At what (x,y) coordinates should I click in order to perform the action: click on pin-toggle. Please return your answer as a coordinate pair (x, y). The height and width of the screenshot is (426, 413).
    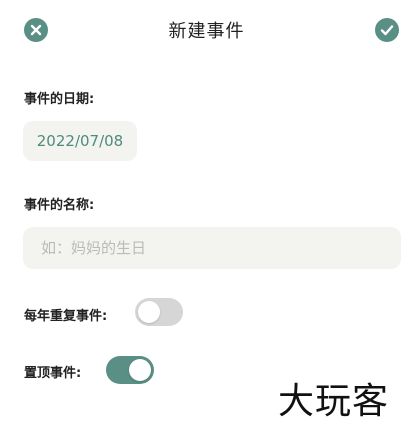
    Looking at the image, I should click on (130, 370).